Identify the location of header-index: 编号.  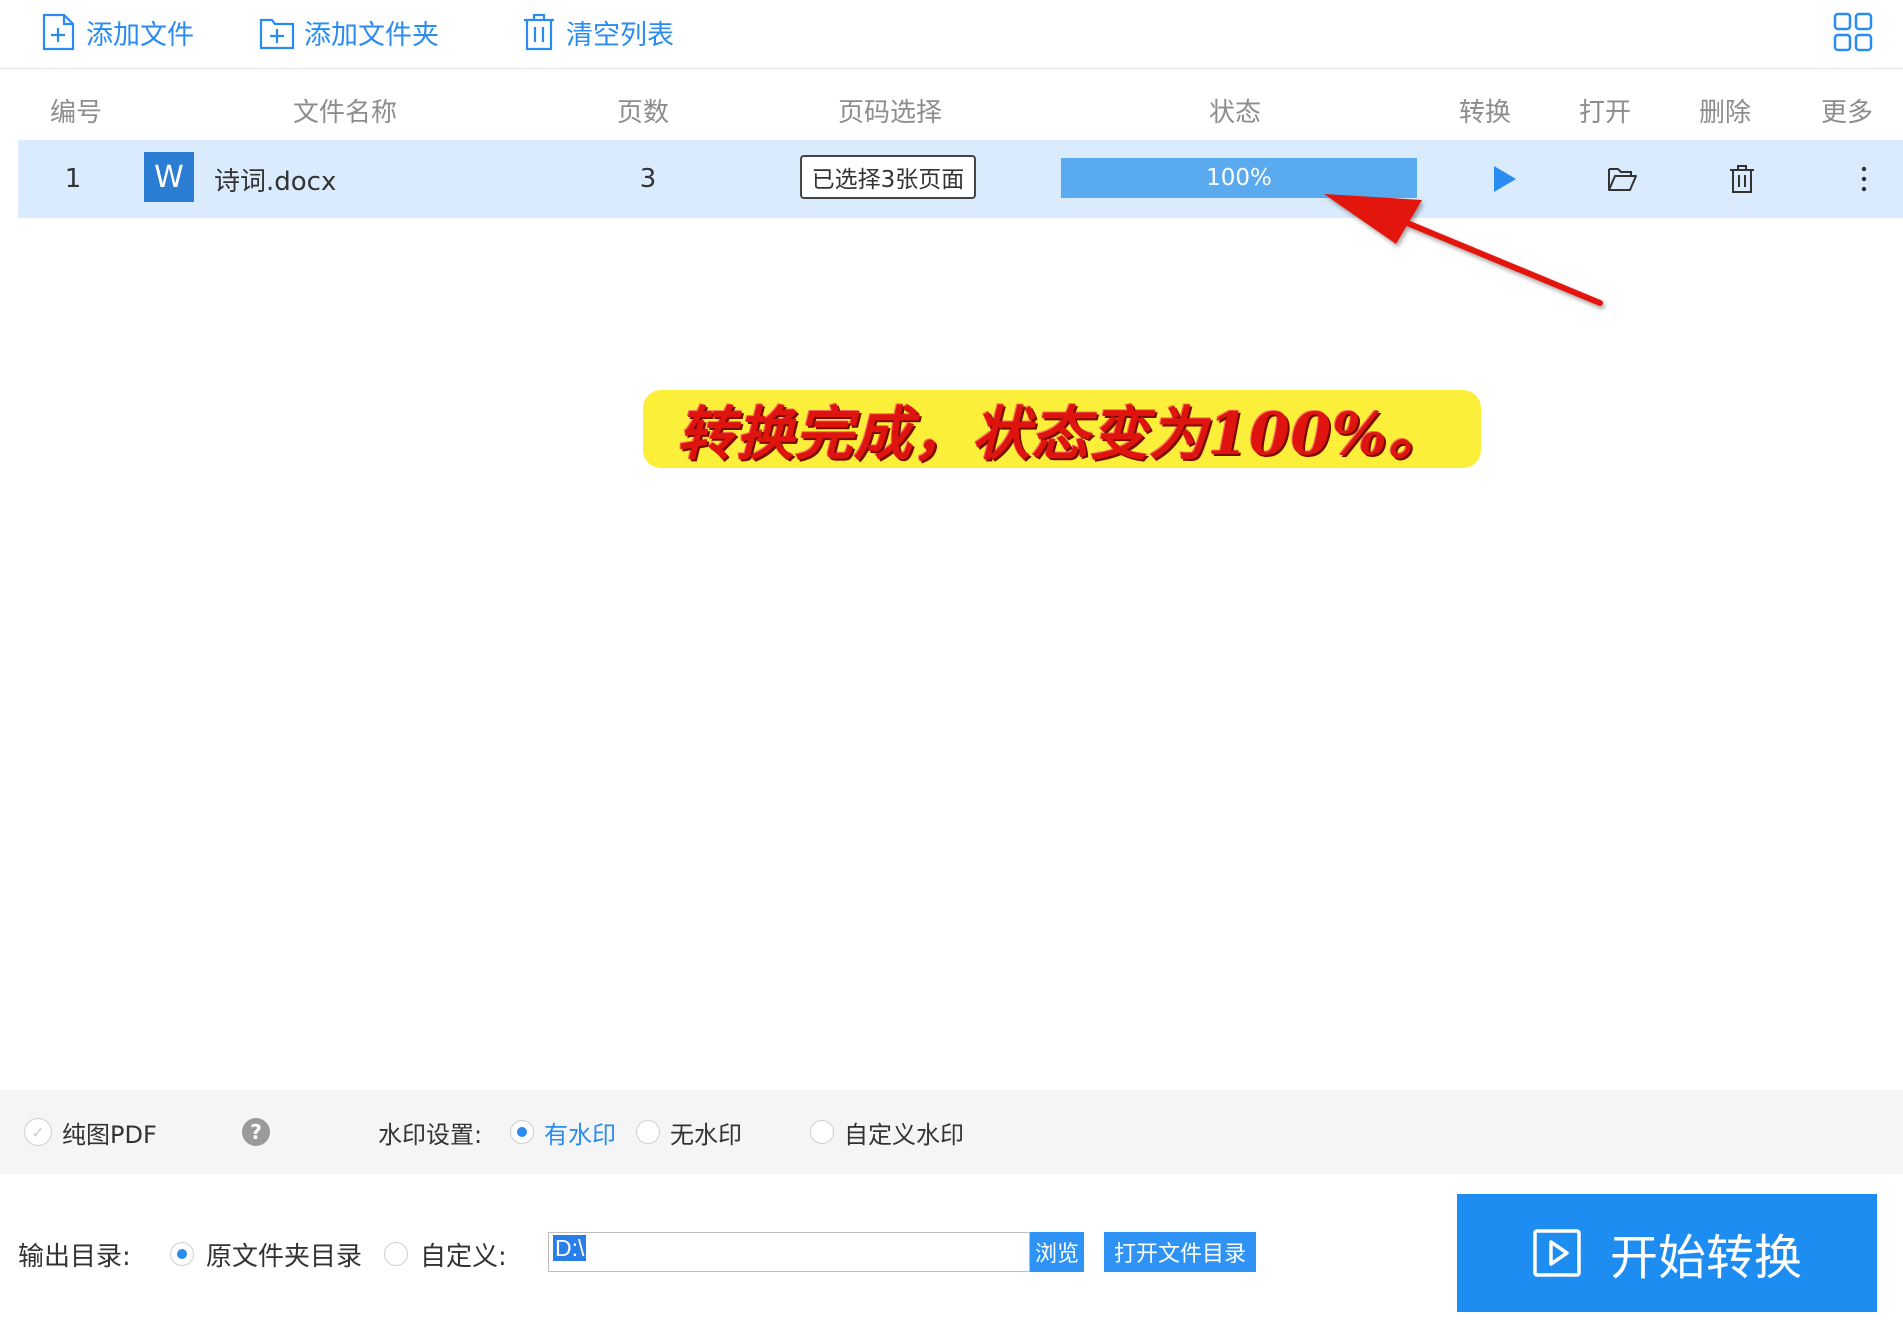
(75, 113).